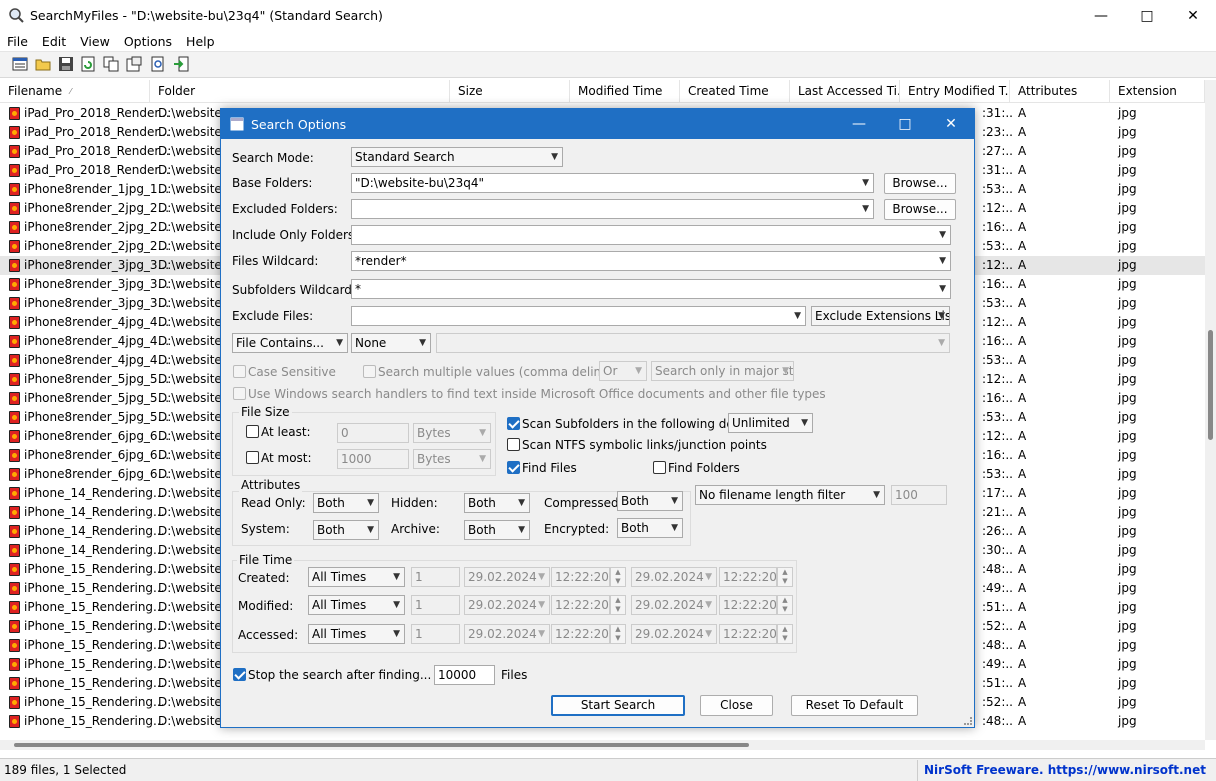 This screenshot has height=781, width=1216. Describe the element at coordinates (252, 431) in the screenshot. I see `at-least-checkbox` at that location.